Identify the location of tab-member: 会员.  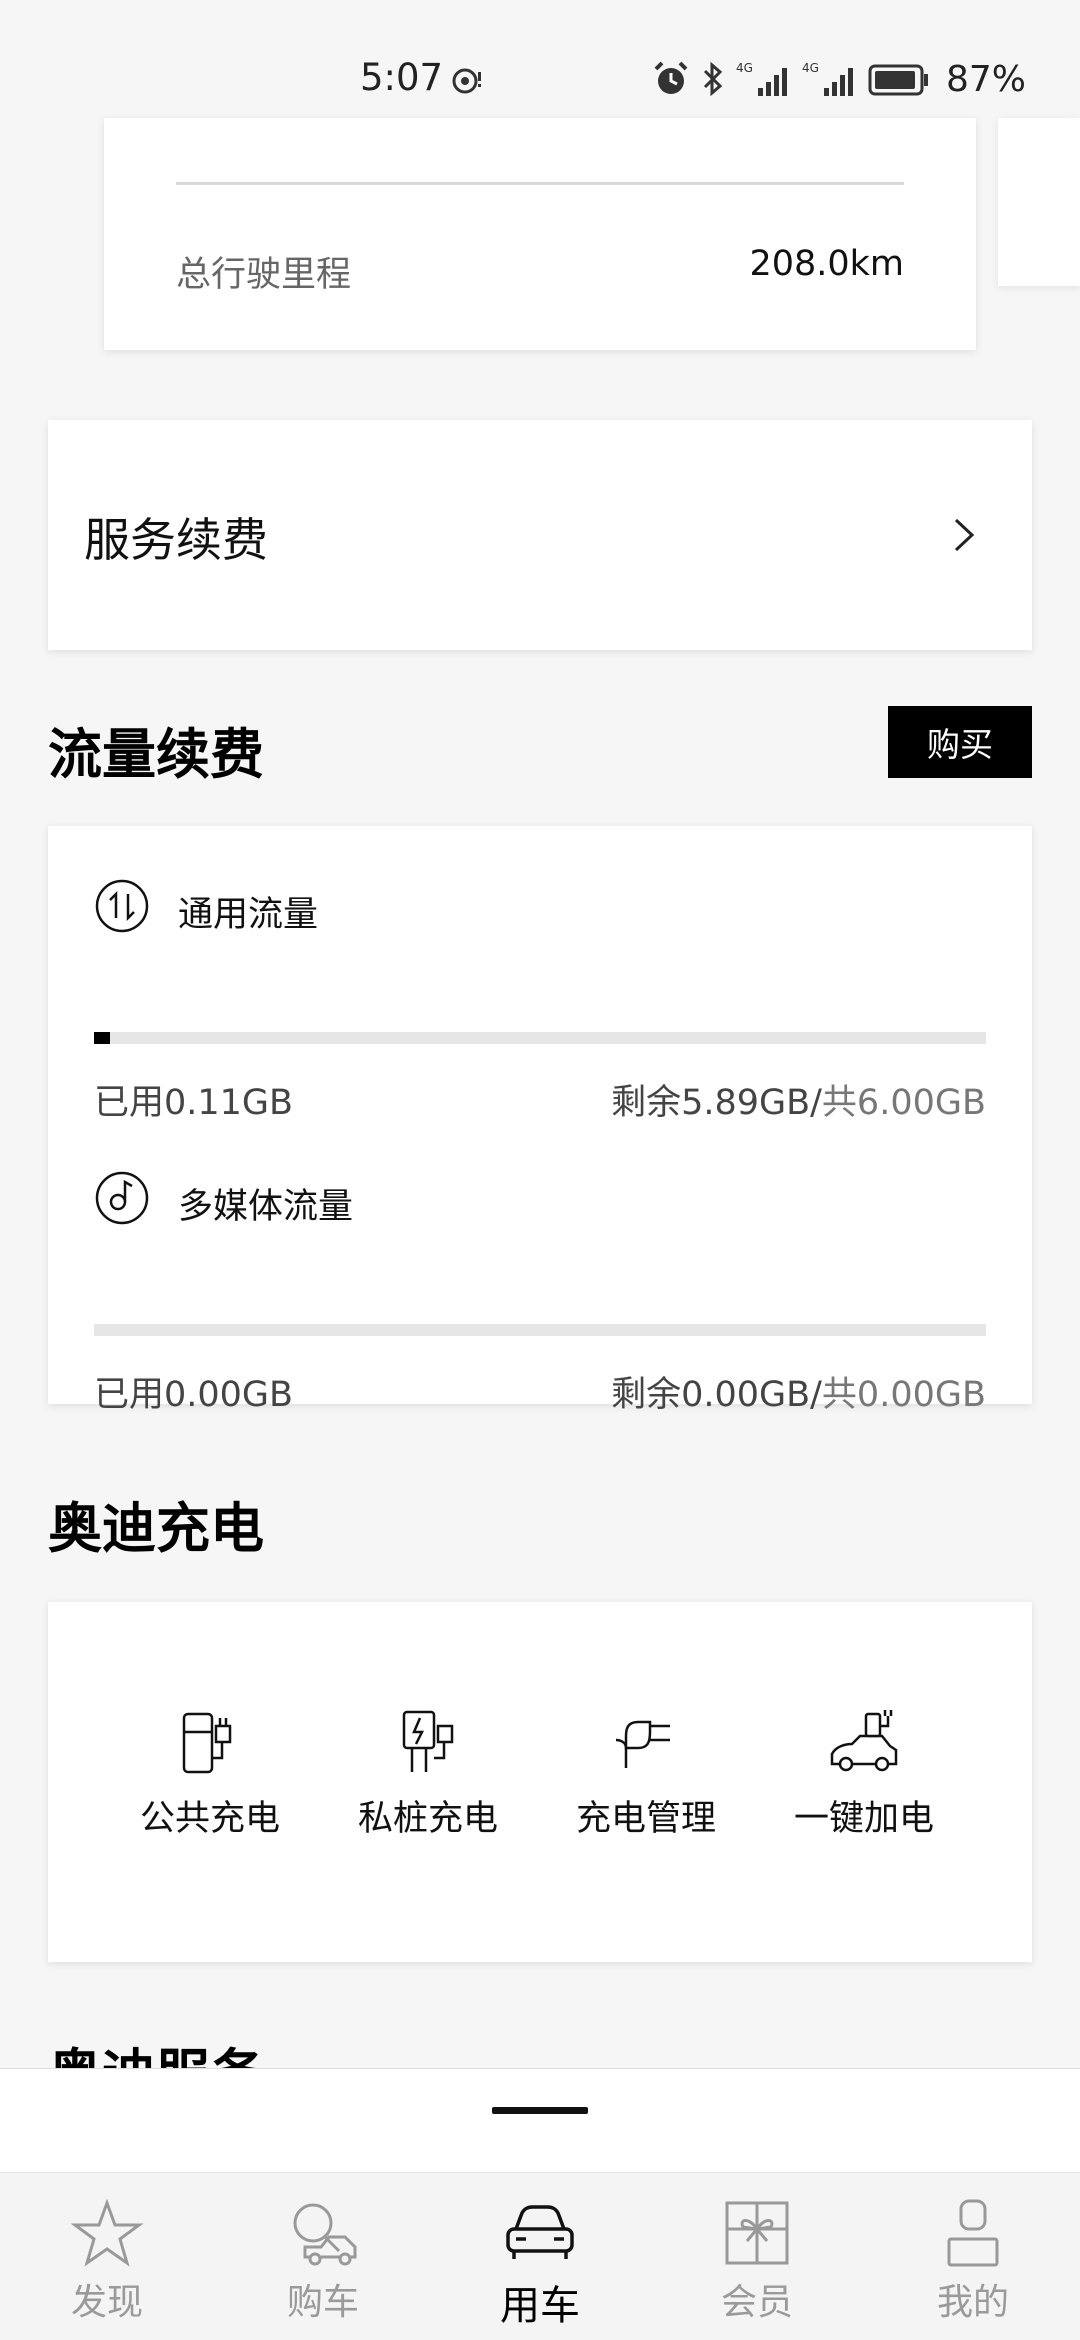
(757, 2265).